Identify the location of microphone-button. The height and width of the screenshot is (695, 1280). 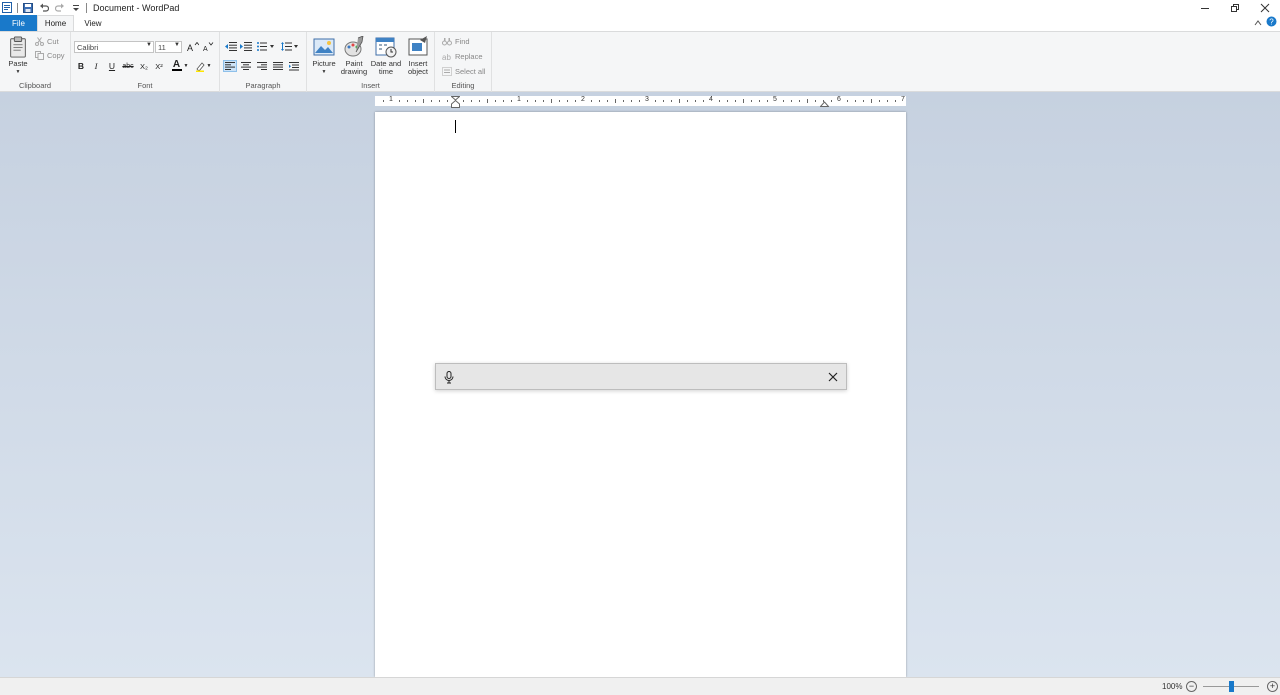
(448, 377).